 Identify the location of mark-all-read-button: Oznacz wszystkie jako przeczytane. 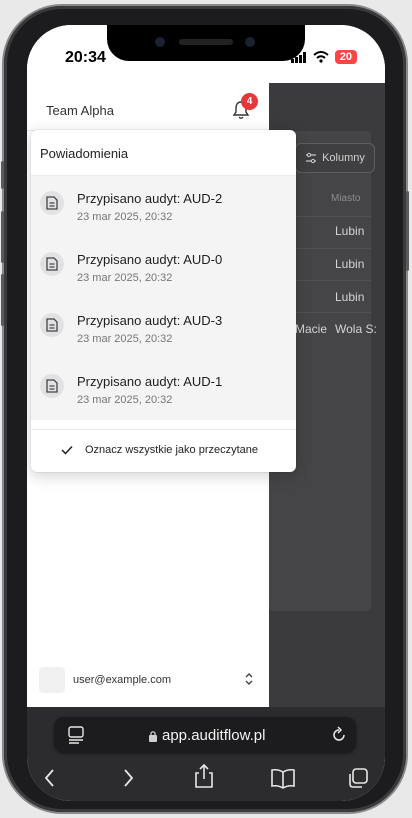
(171, 450).